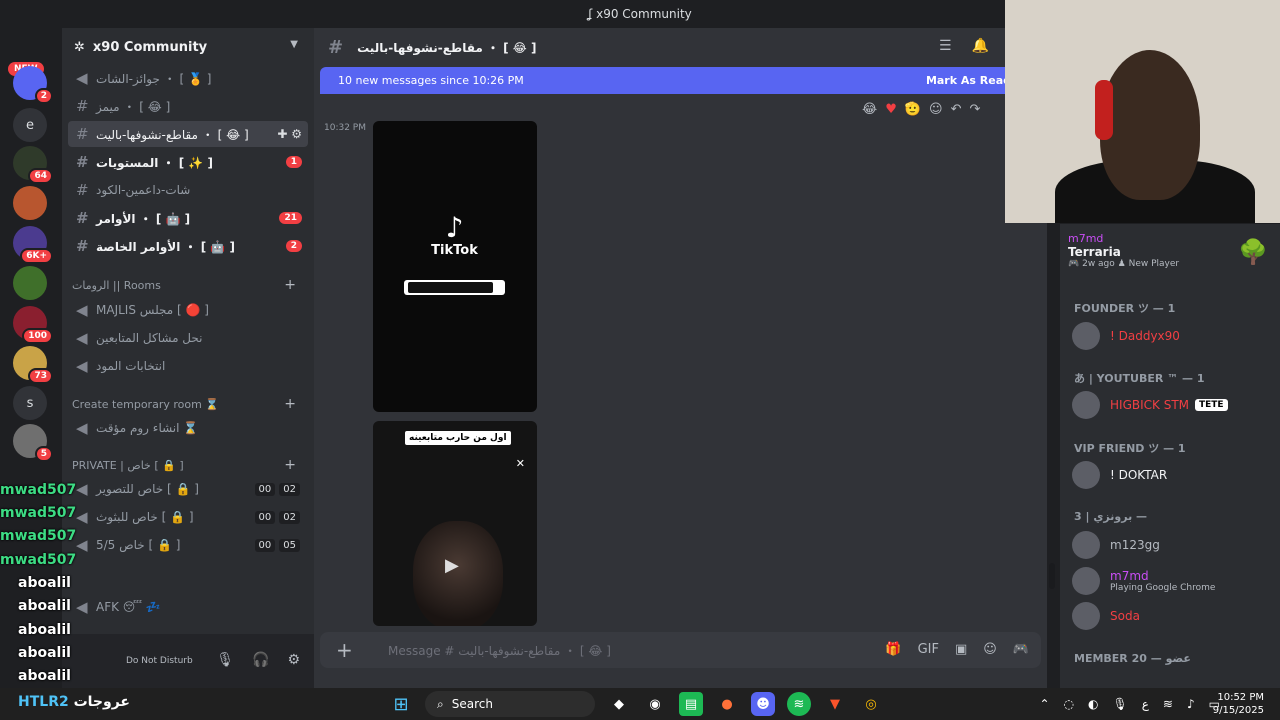 The image size is (1280, 720). I want to click on laugh-reaction-icon: 😂, so click(869, 109).